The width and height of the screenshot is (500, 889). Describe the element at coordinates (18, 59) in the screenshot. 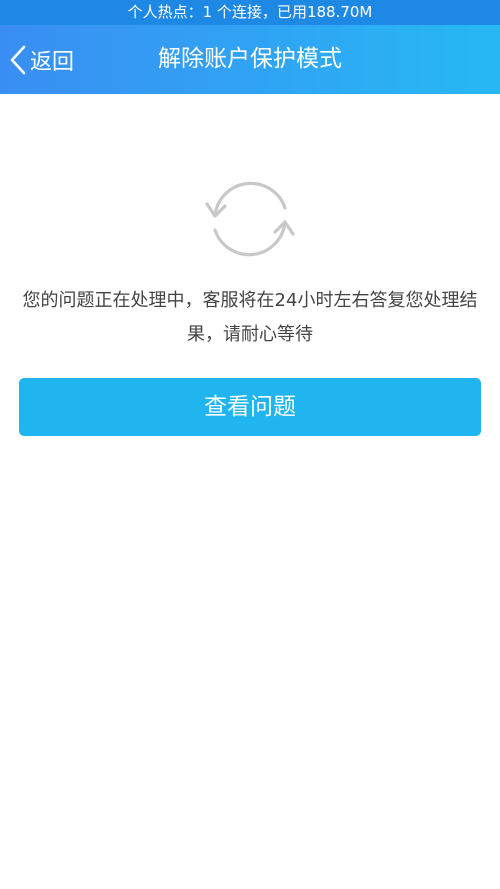

I see `chevron-left-icon` at that location.